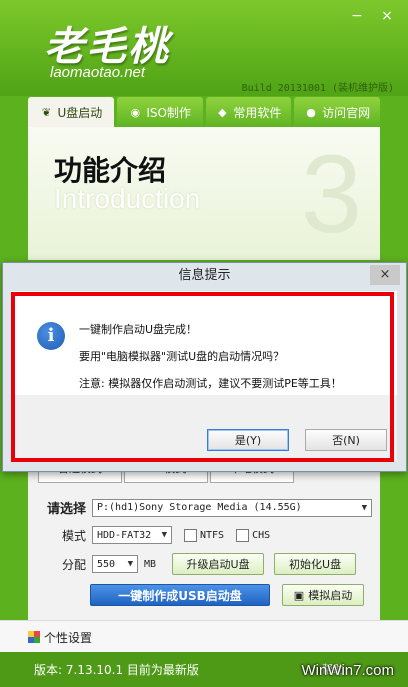  I want to click on close-button: ×, so click(387, 16).